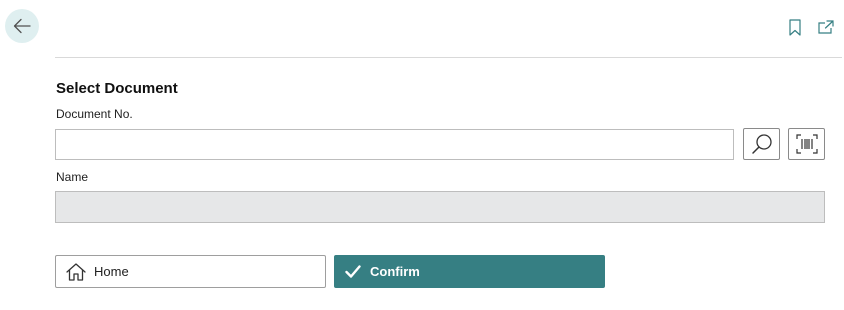 This screenshot has width=844, height=310. What do you see at coordinates (448, 57) in the screenshot?
I see `header-divider` at bounding box center [448, 57].